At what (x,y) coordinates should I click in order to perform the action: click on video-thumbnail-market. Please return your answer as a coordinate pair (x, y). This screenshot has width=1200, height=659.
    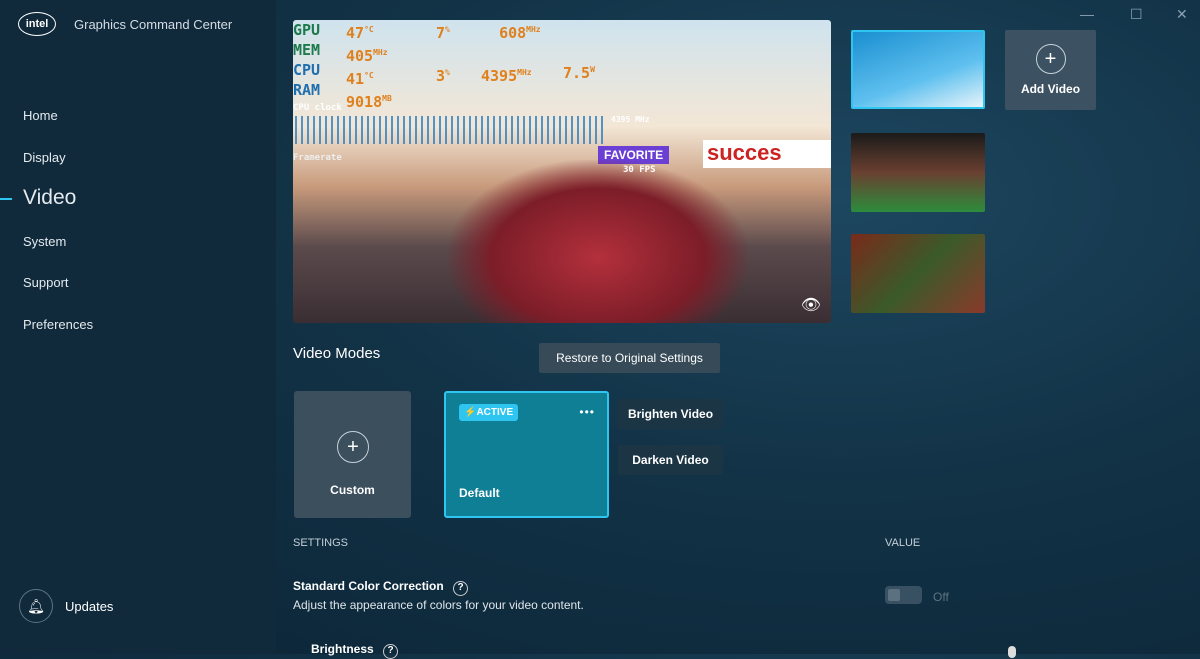
    Looking at the image, I should click on (918, 273).